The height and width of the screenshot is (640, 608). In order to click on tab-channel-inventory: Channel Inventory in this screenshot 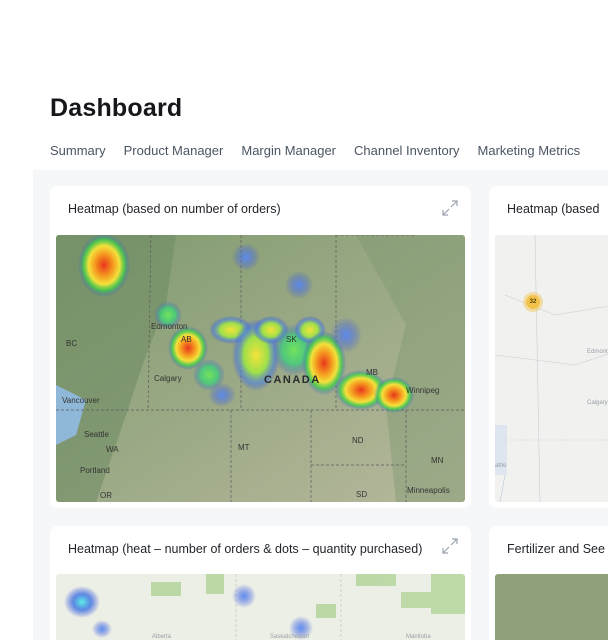, I will do `click(407, 150)`.